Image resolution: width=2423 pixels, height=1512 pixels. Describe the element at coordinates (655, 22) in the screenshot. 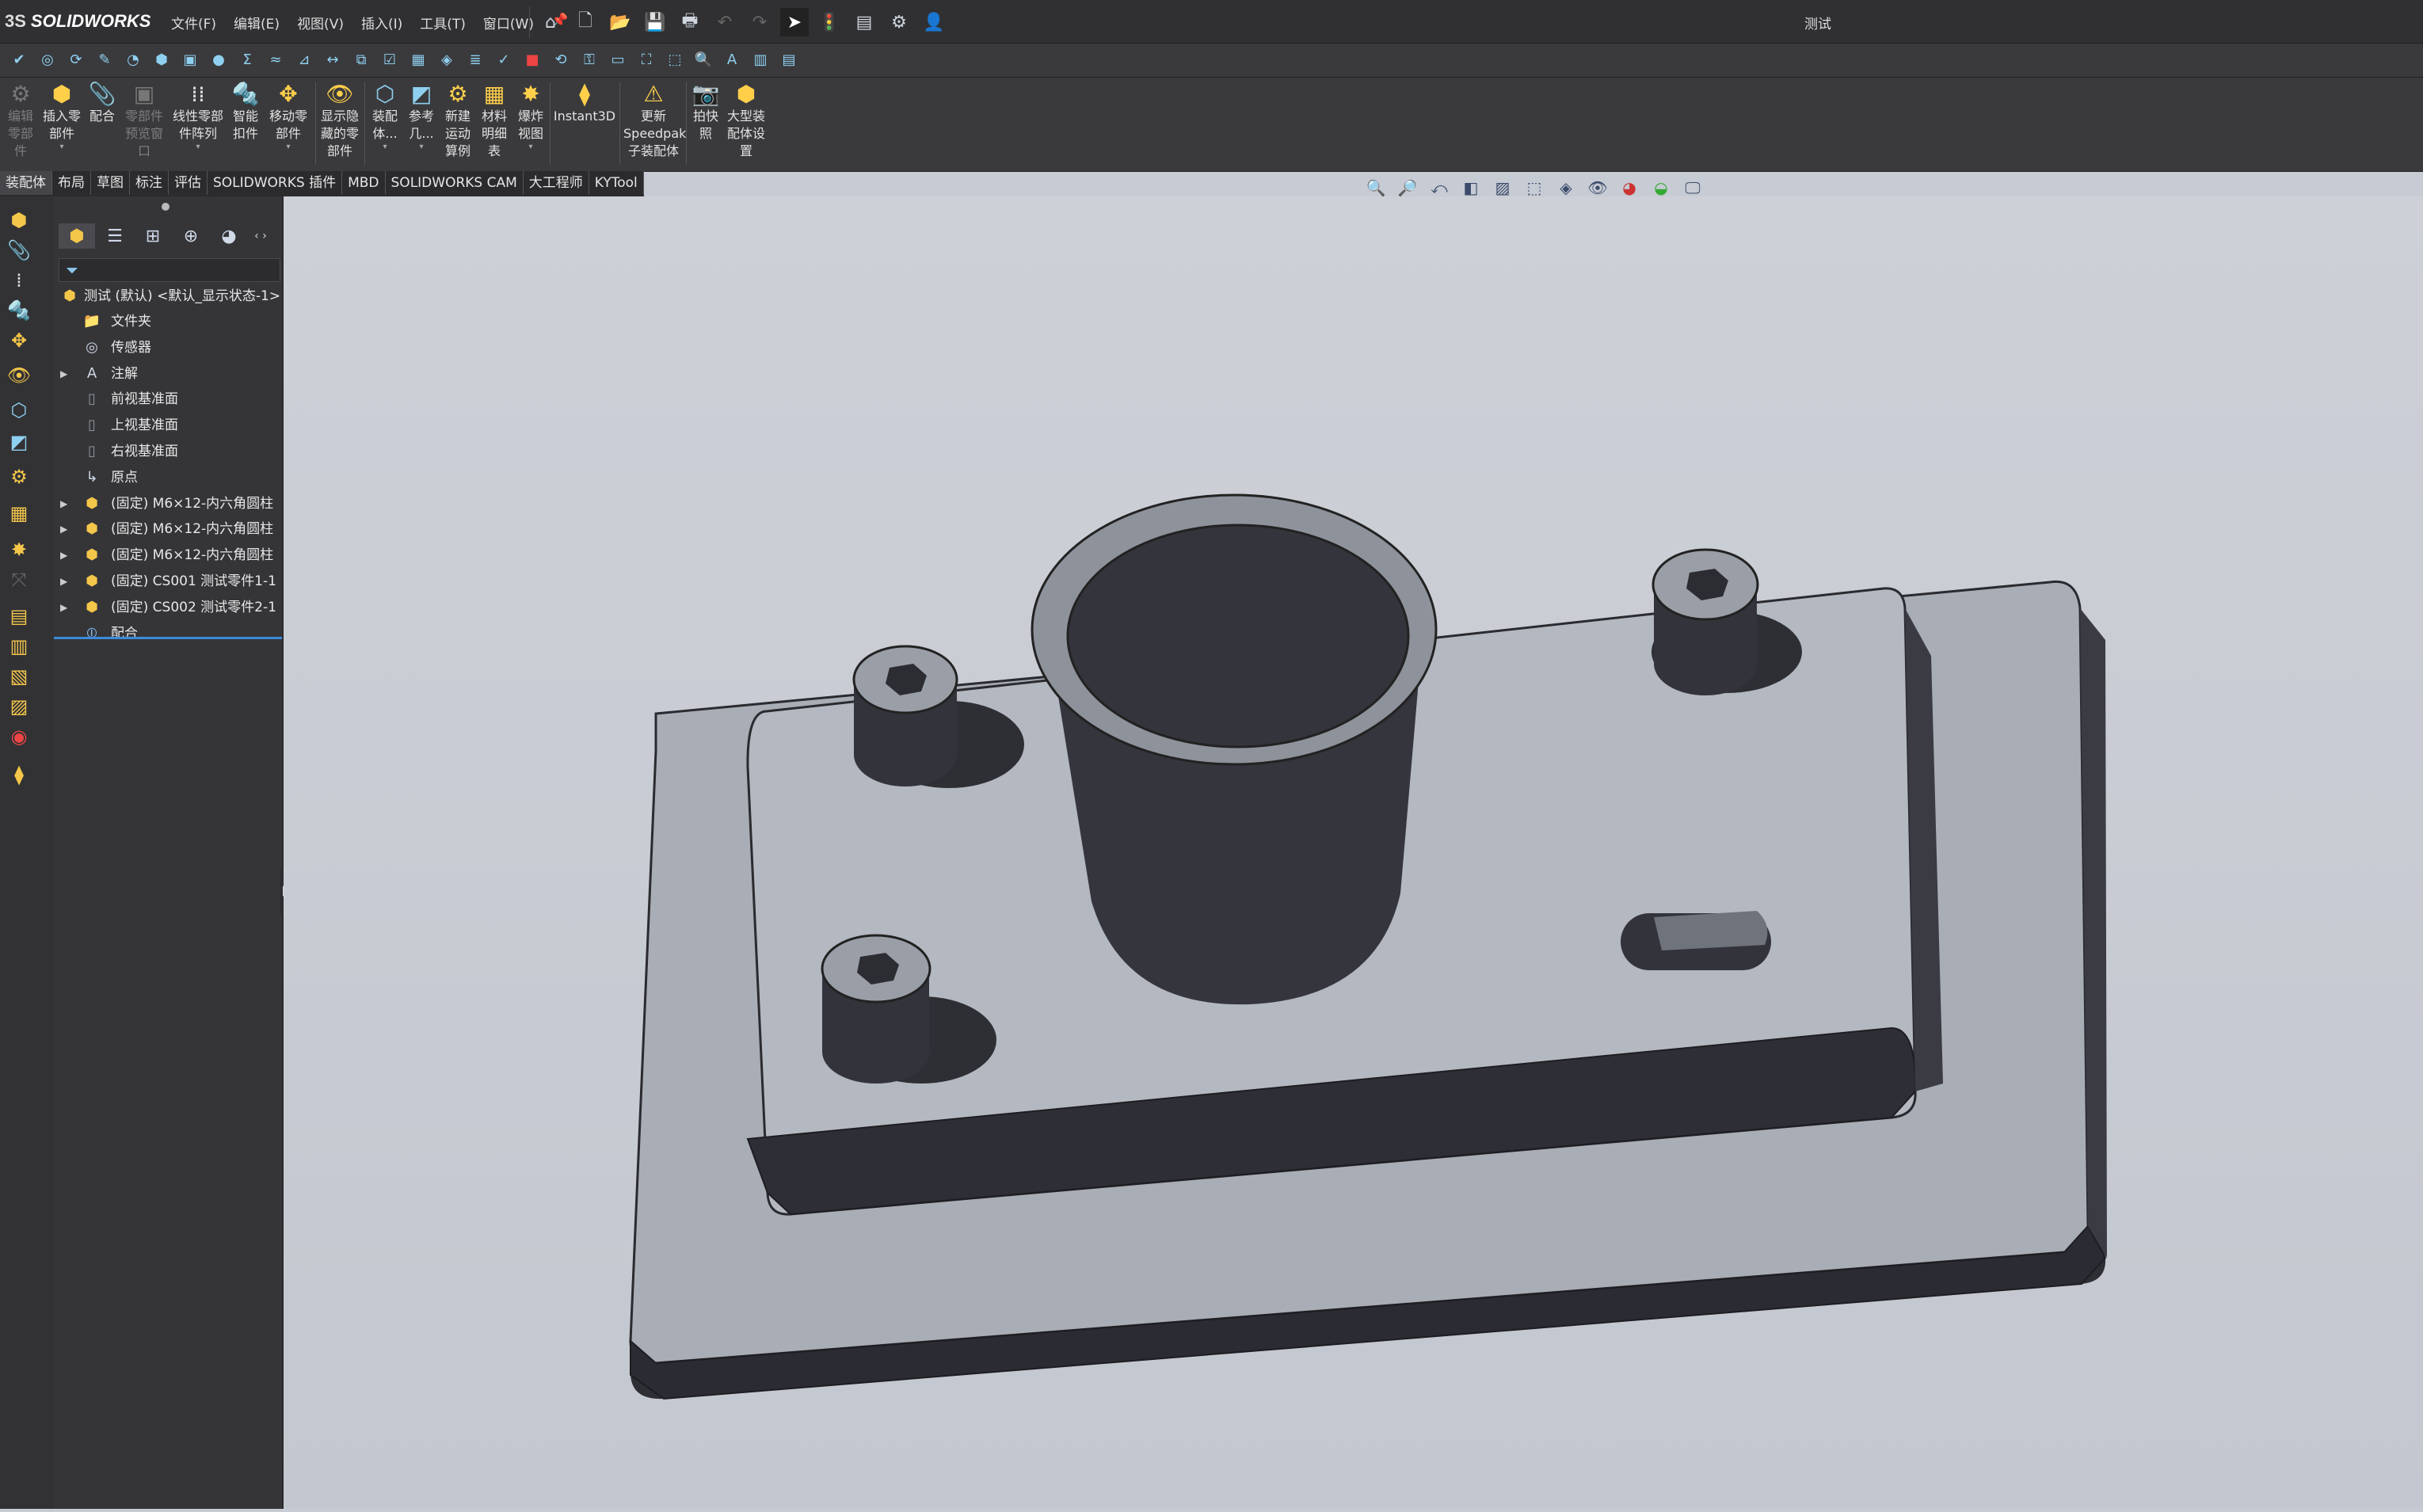

I see `save-icon: 💾` at that location.